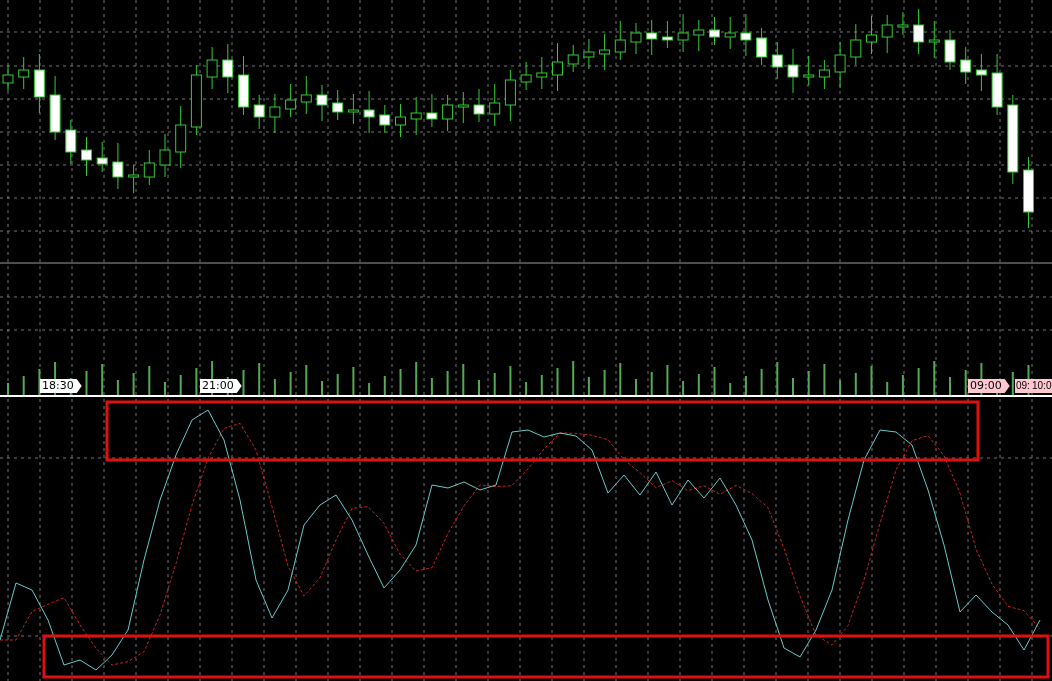  Describe the element at coordinates (989, 386) in the screenshot. I see `time-label: 09:00` at that location.